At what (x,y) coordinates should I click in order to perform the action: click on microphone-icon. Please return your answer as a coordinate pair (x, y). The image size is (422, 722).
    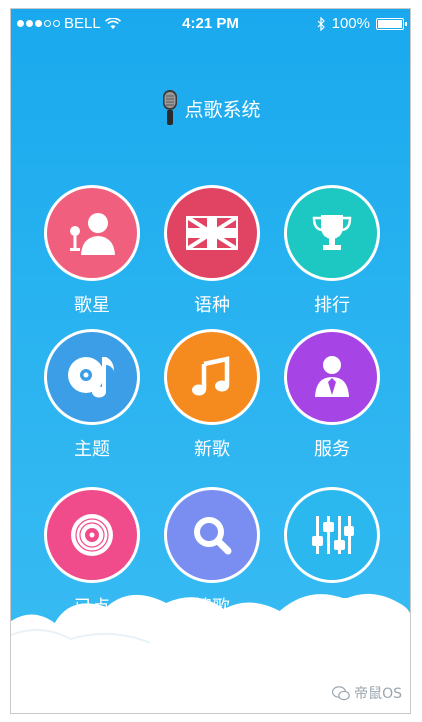
    Looking at the image, I should click on (170, 107).